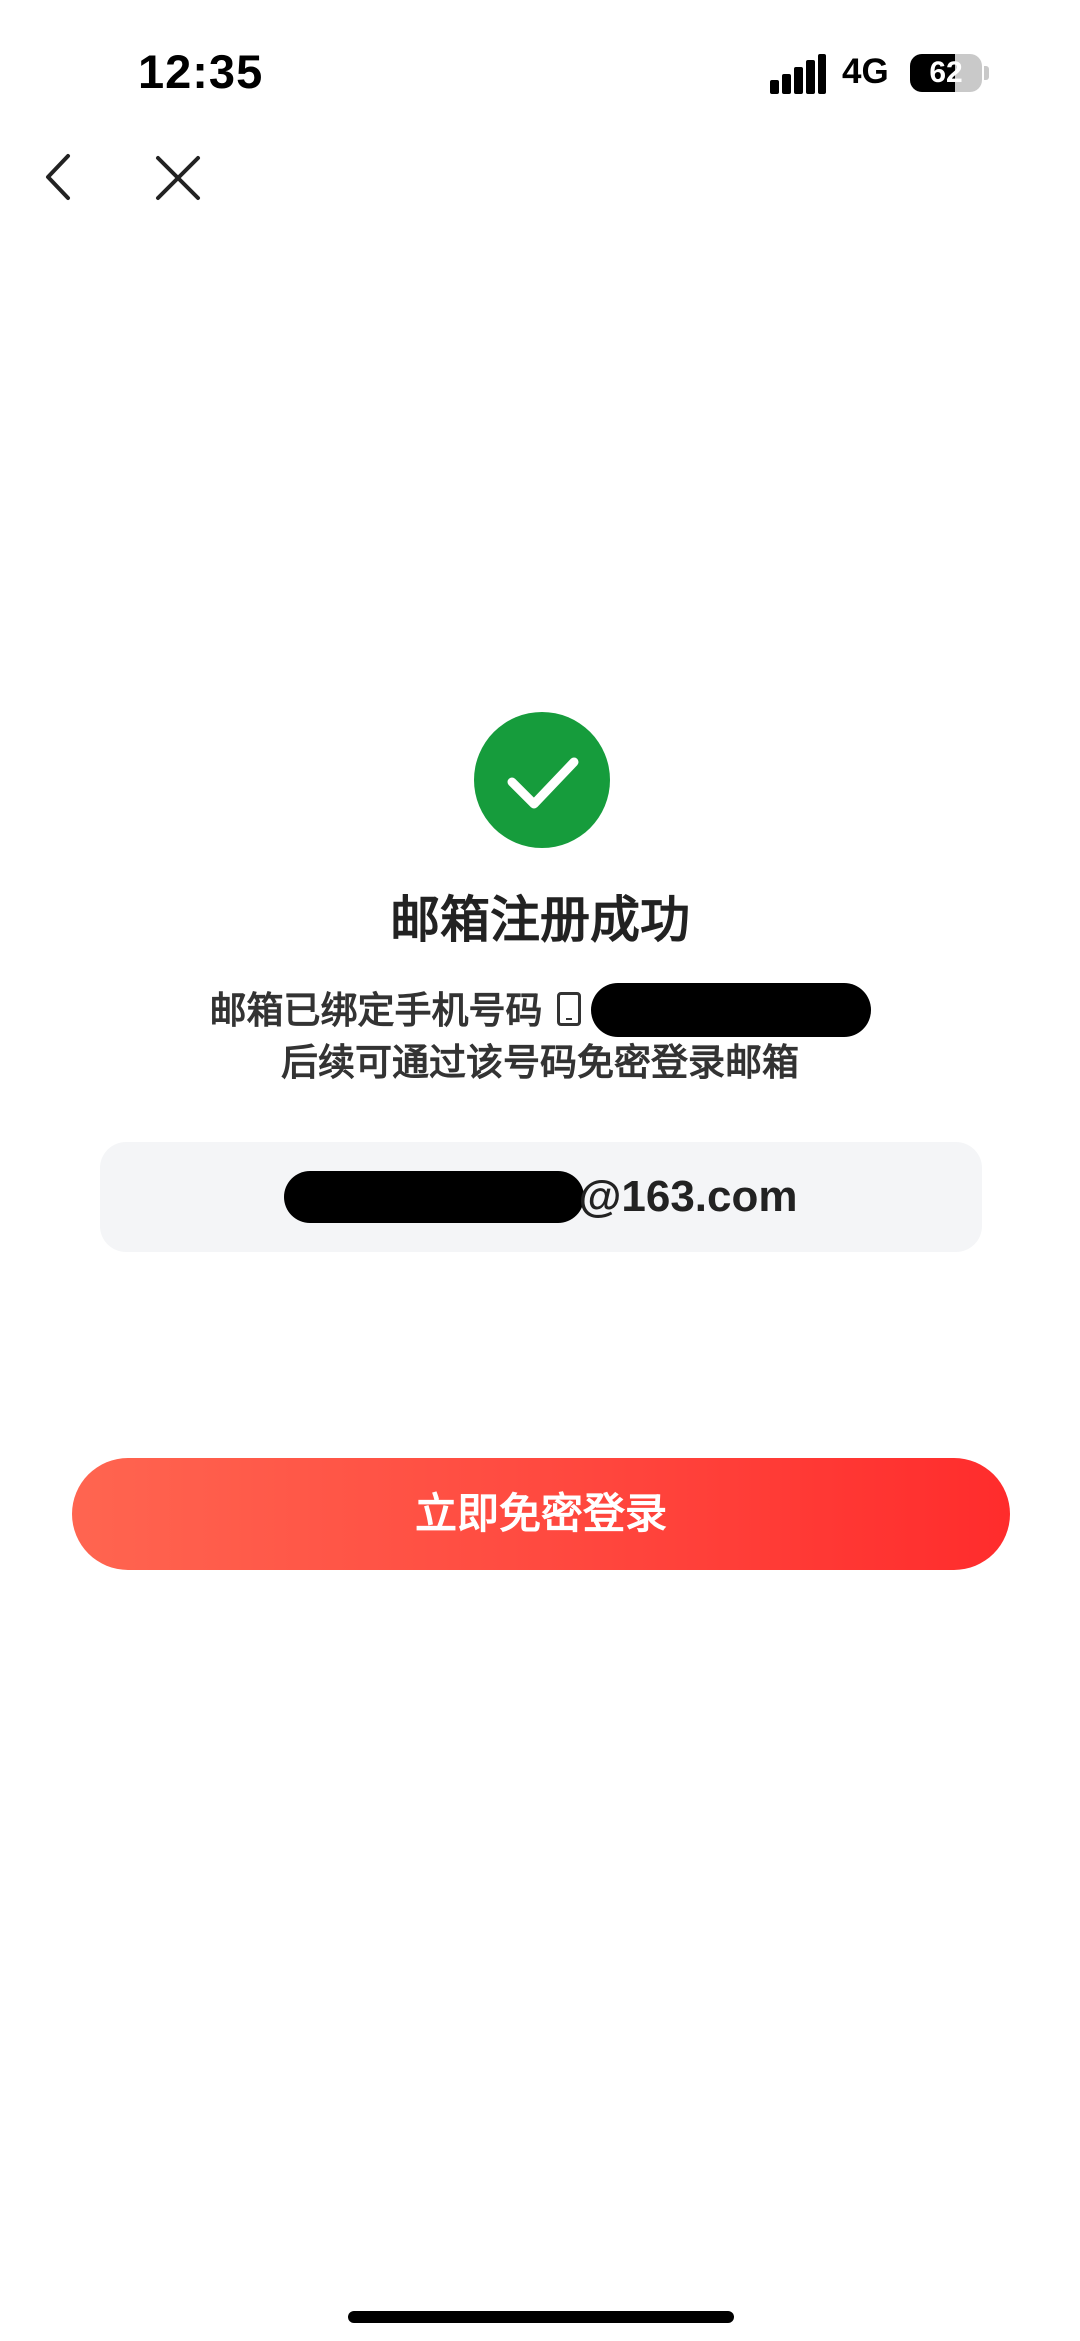 This screenshot has width=1080, height=2341. Describe the element at coordinates (541, 1514) in the screenshot. I see `passwordless-login-button: 立即免密登录` at that location.